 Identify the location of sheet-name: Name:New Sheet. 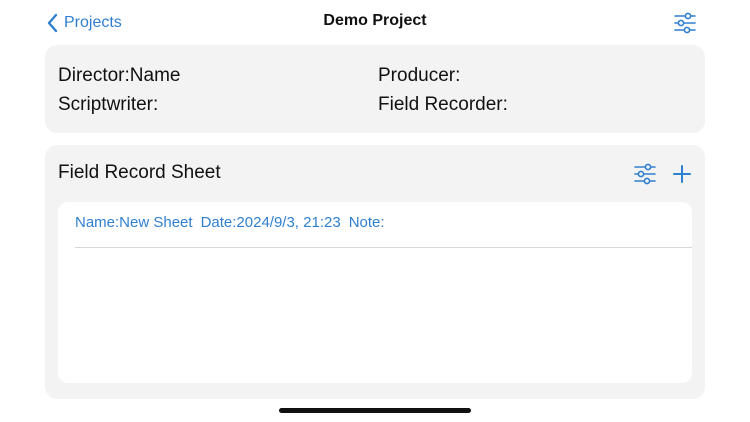
(134, 222).